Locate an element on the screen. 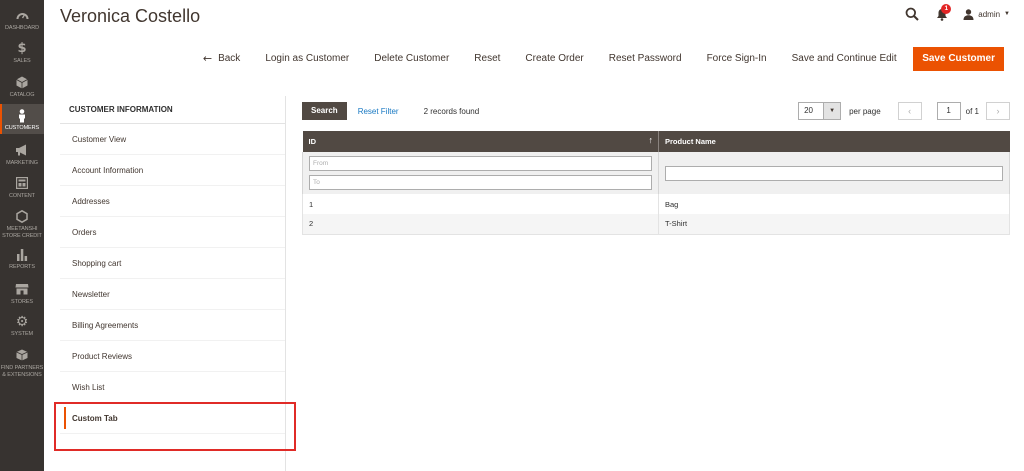  gear-icon: ⚙ is located at coordinates (22, 322).